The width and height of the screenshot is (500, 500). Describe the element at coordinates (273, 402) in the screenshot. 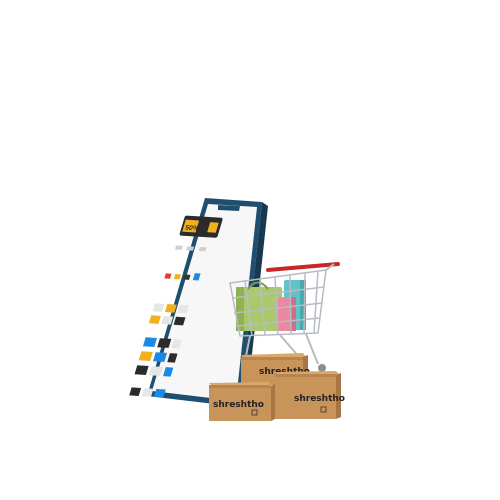

I see `box-side-face` at that location.